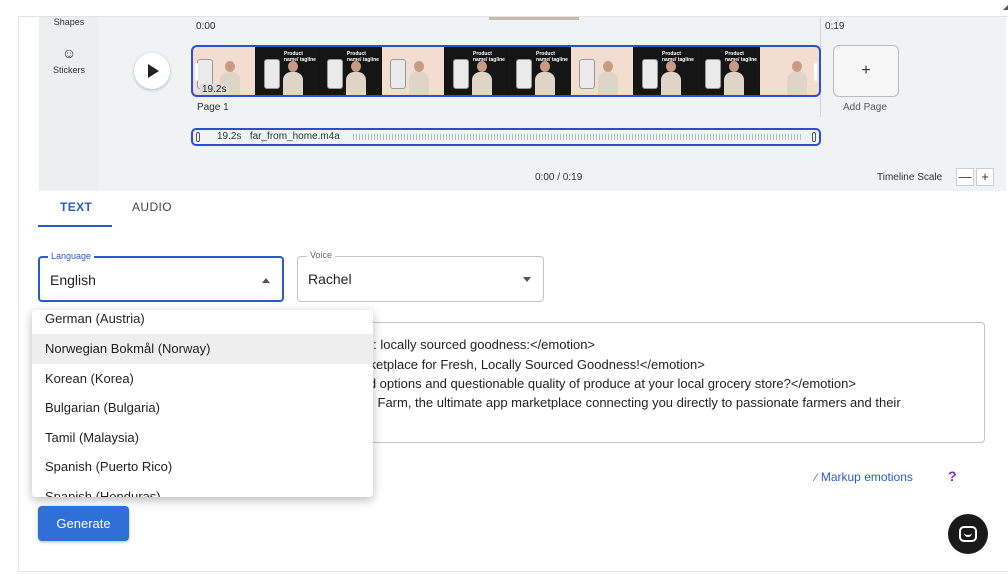  What do you see at coordinates (815, 72) in the screenshot?
I see `video-trim-handle-right` at bounding box center [815, 72].